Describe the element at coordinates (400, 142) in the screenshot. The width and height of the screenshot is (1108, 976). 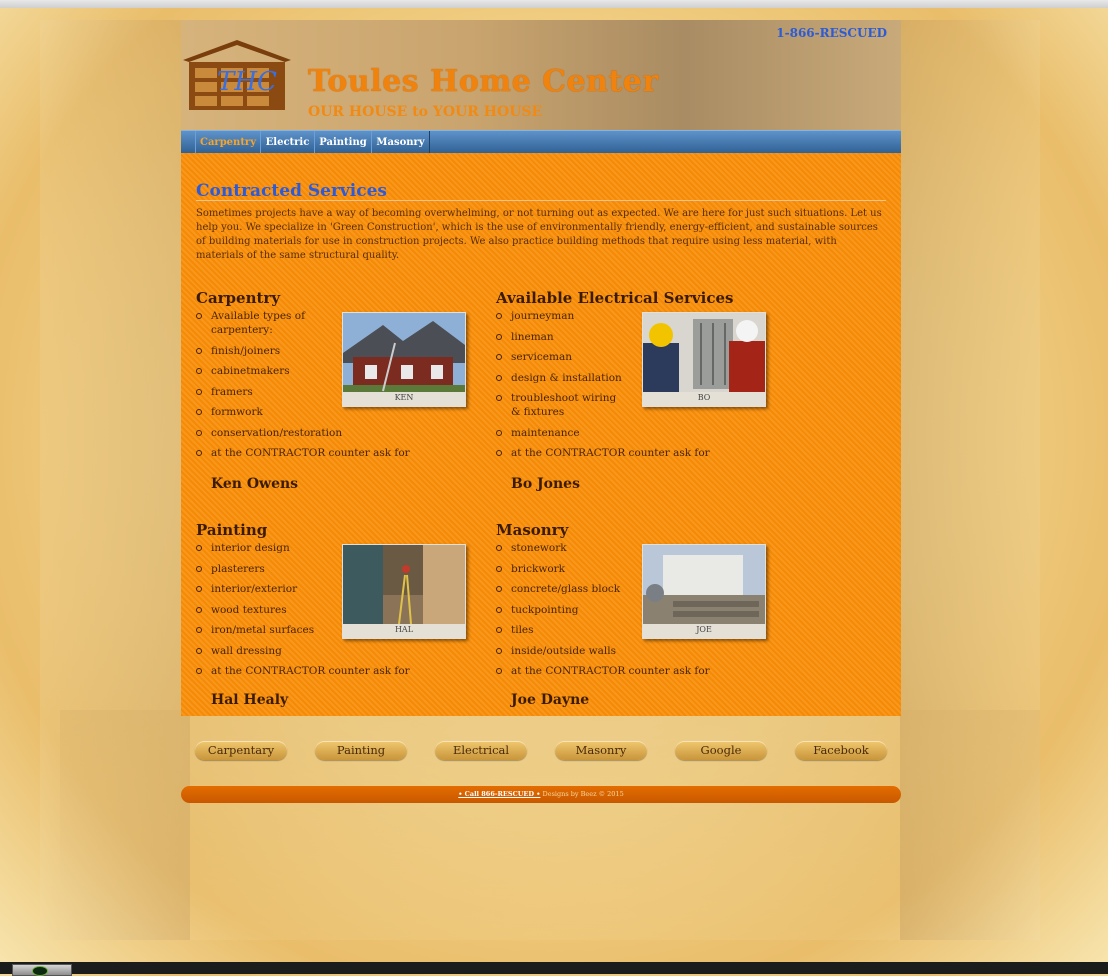
I see `nav-item-masonry: Masonry` at that location.